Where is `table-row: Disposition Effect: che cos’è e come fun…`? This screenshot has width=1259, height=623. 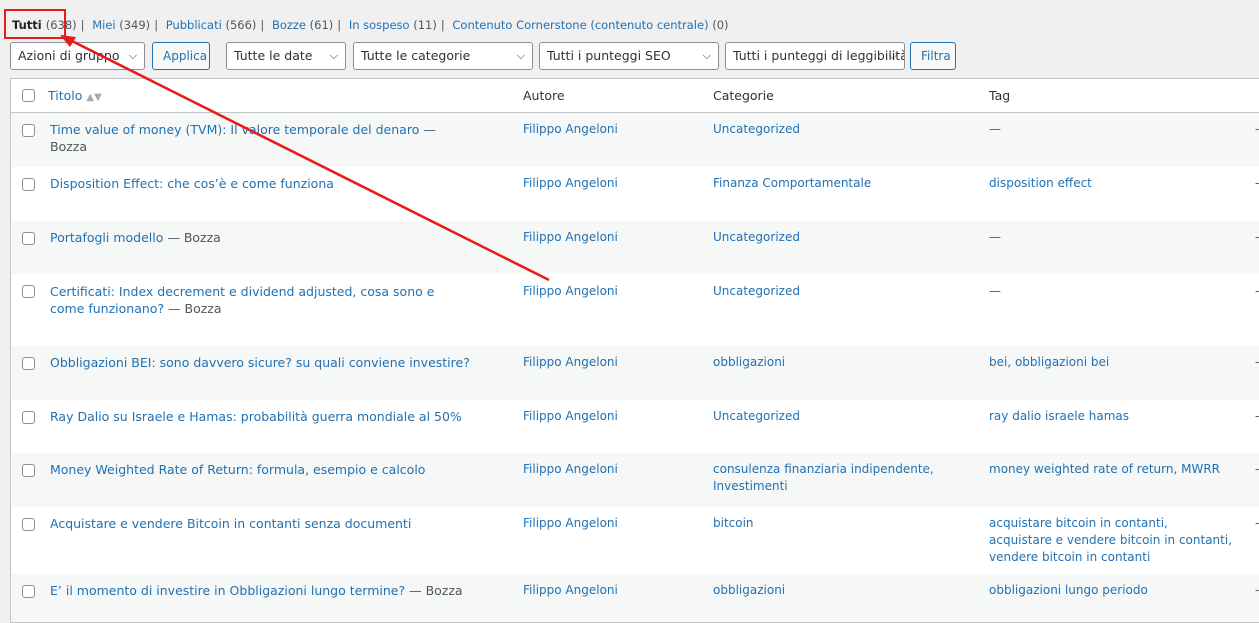 table-row: Disposition Effect: che cos’è e come fun… is located at coordinates (635, 194).